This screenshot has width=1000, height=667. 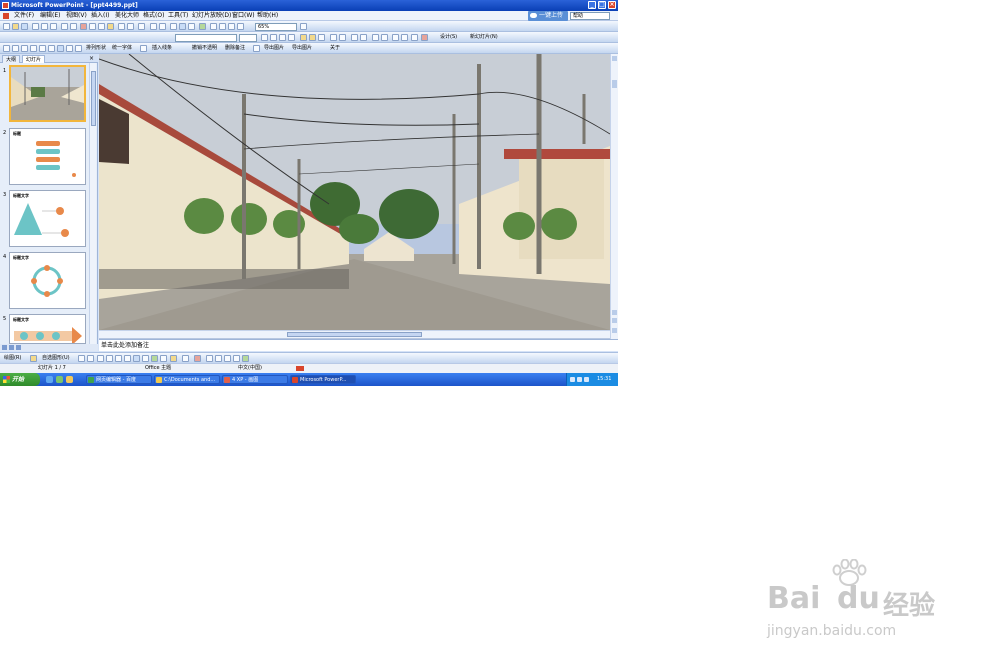 What do you see at coordinates (90, 358) in the screenshot?
I see `arrow-tool-icon` at bounding box center [90, 358].